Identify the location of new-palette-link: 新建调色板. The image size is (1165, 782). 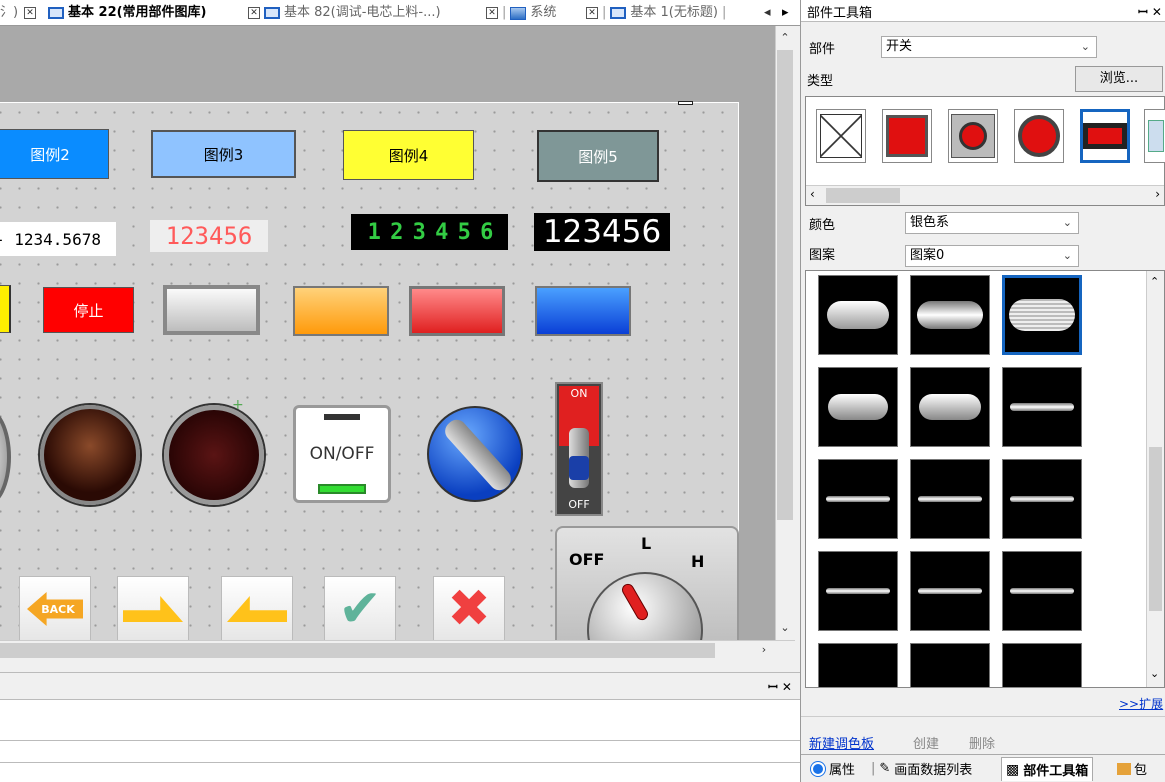
(841, 742).